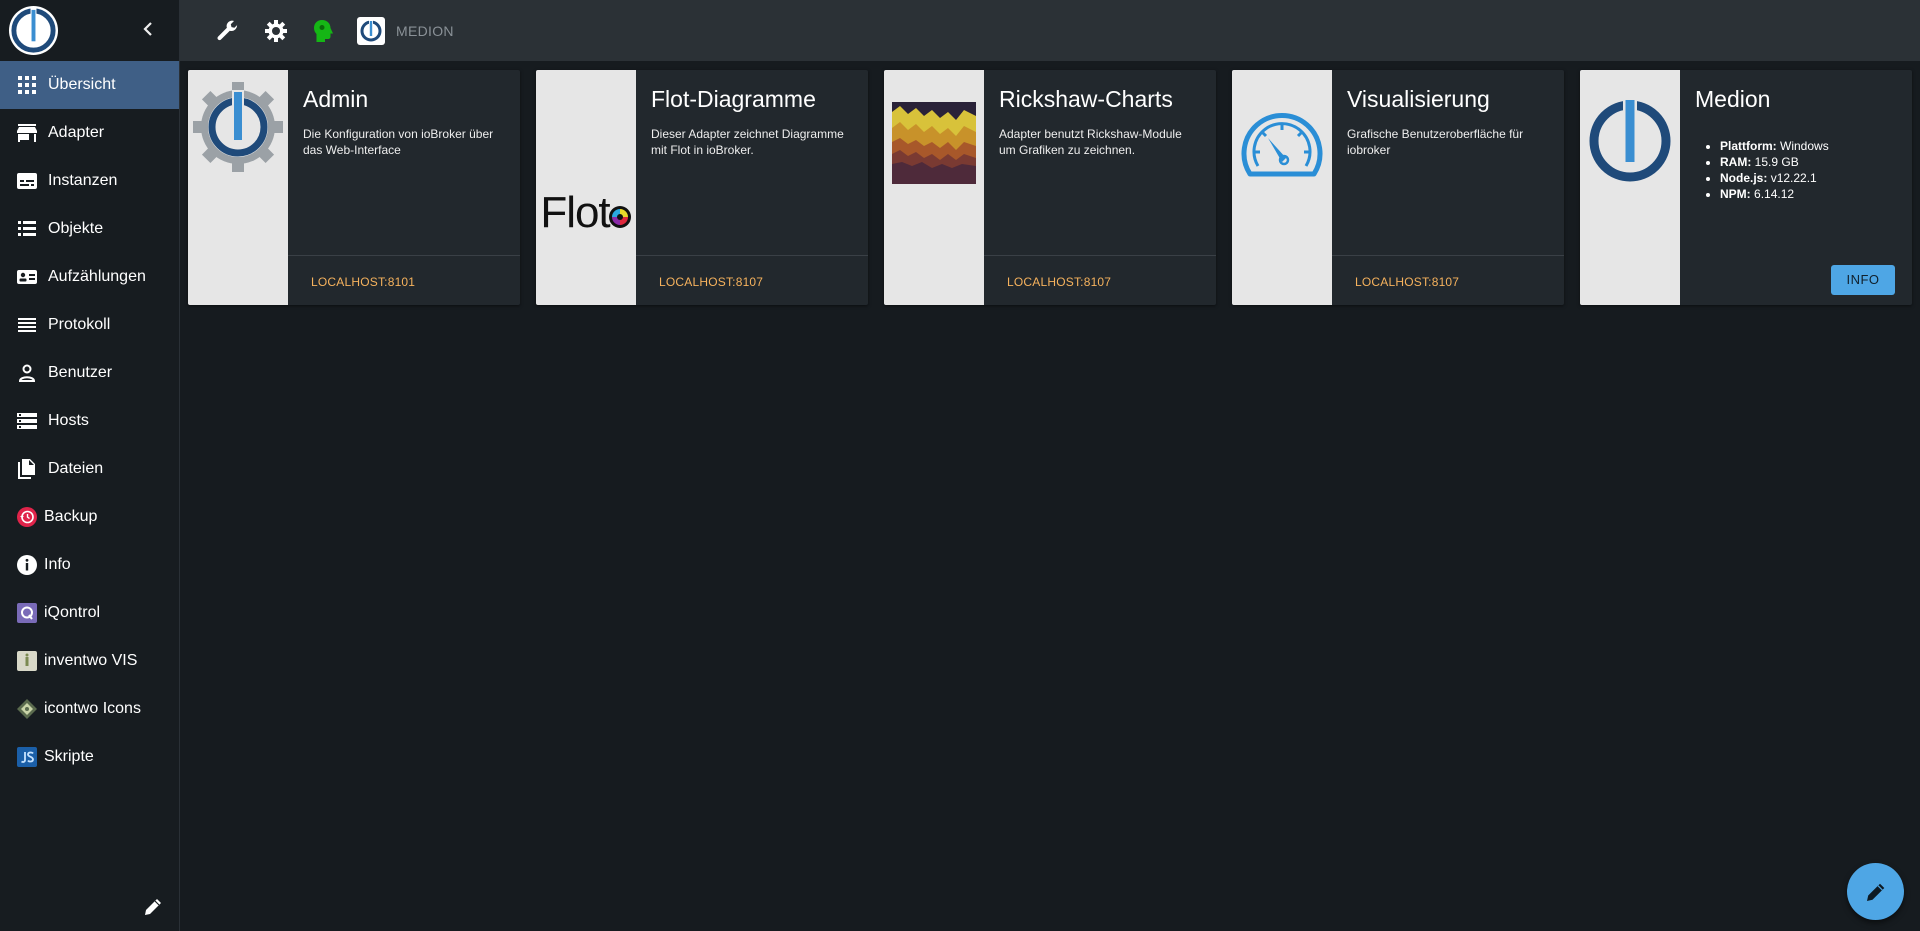  What do you see at coordinates (27, 709) in the screenshot?
I see `icontwo-icon` at bounding box center [27, 709].